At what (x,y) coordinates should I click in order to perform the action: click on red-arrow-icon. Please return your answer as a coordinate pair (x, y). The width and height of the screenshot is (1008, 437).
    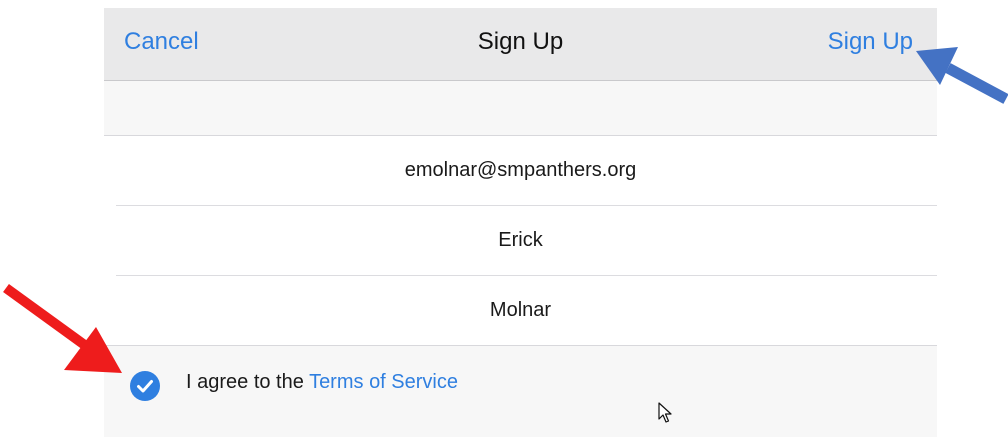
    Looking at the image, I should click on (62, 328).